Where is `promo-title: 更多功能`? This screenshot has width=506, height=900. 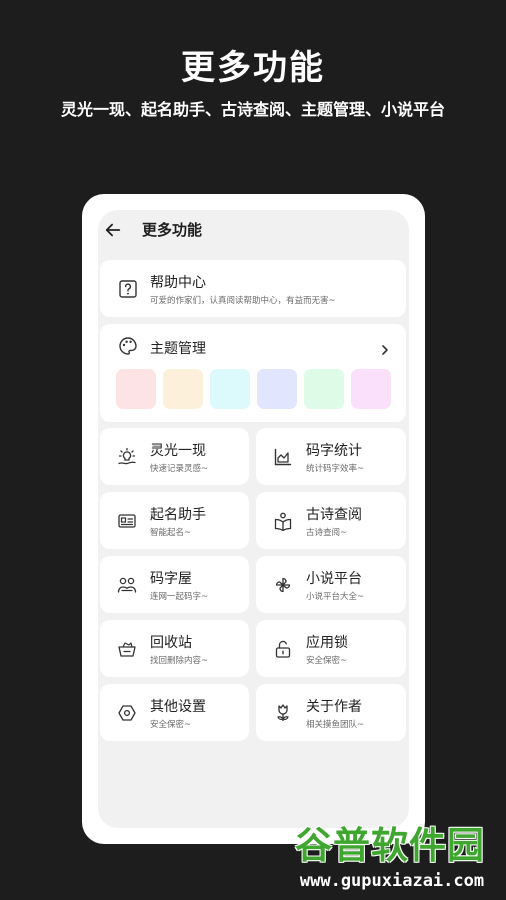 promo-title: 更多功能 is located at coordinates (253, 68).